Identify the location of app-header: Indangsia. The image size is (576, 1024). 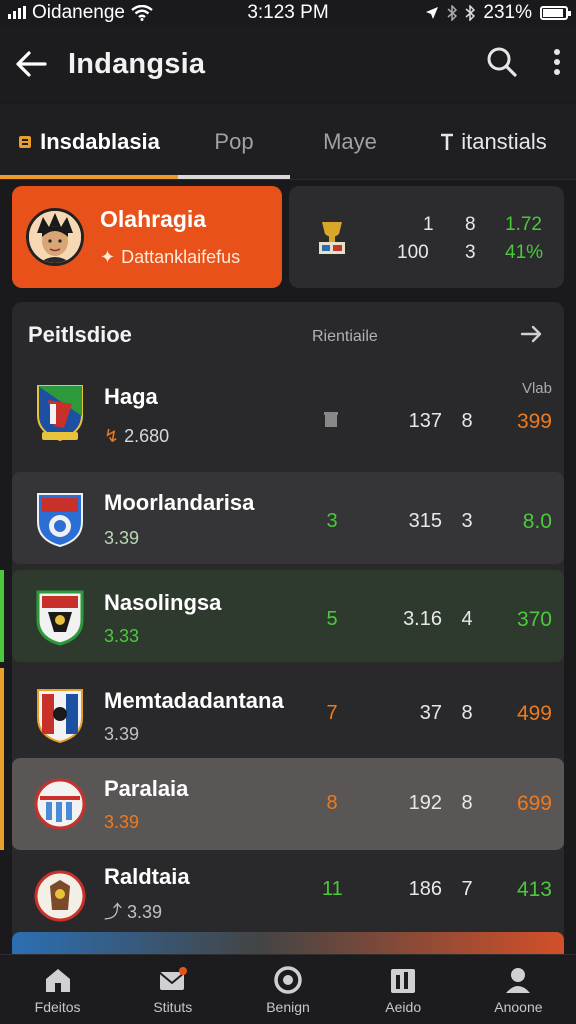
(288, 64).